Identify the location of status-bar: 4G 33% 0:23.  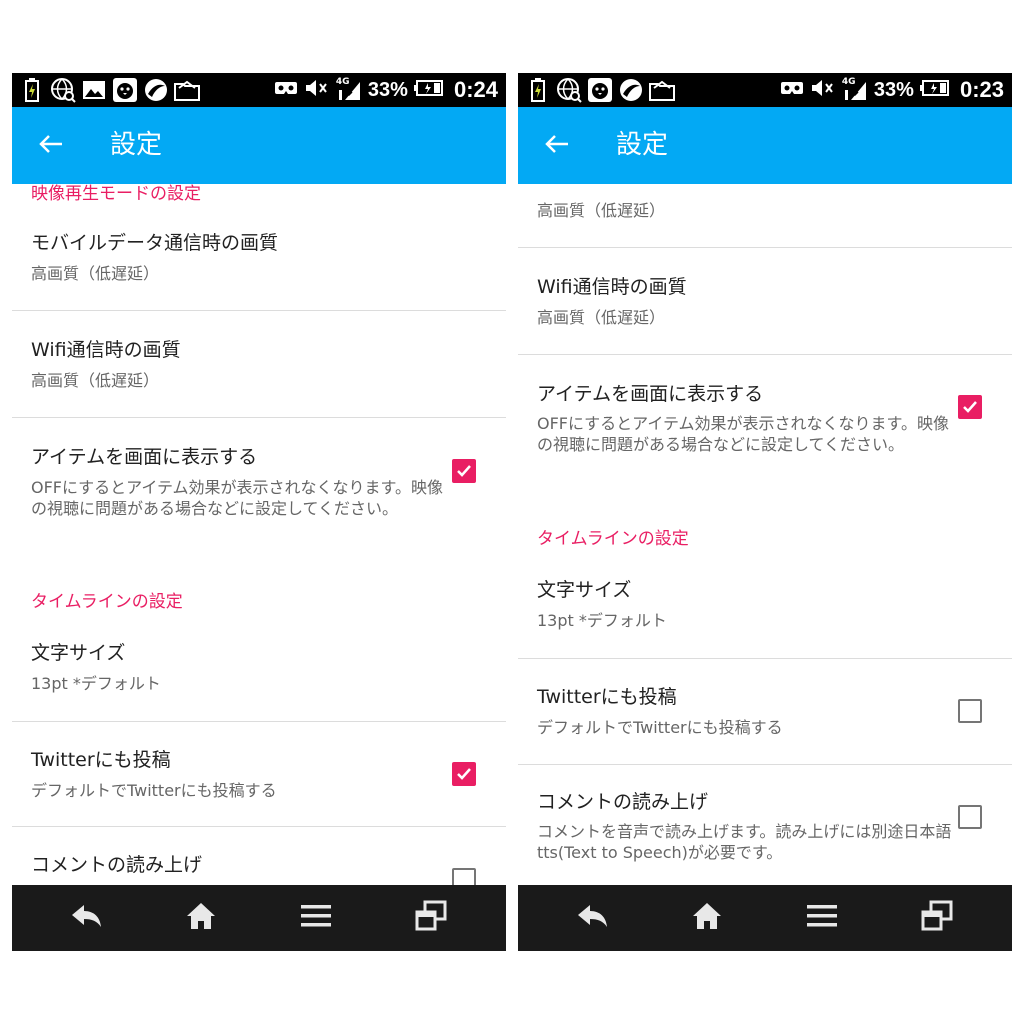
(765, 90).